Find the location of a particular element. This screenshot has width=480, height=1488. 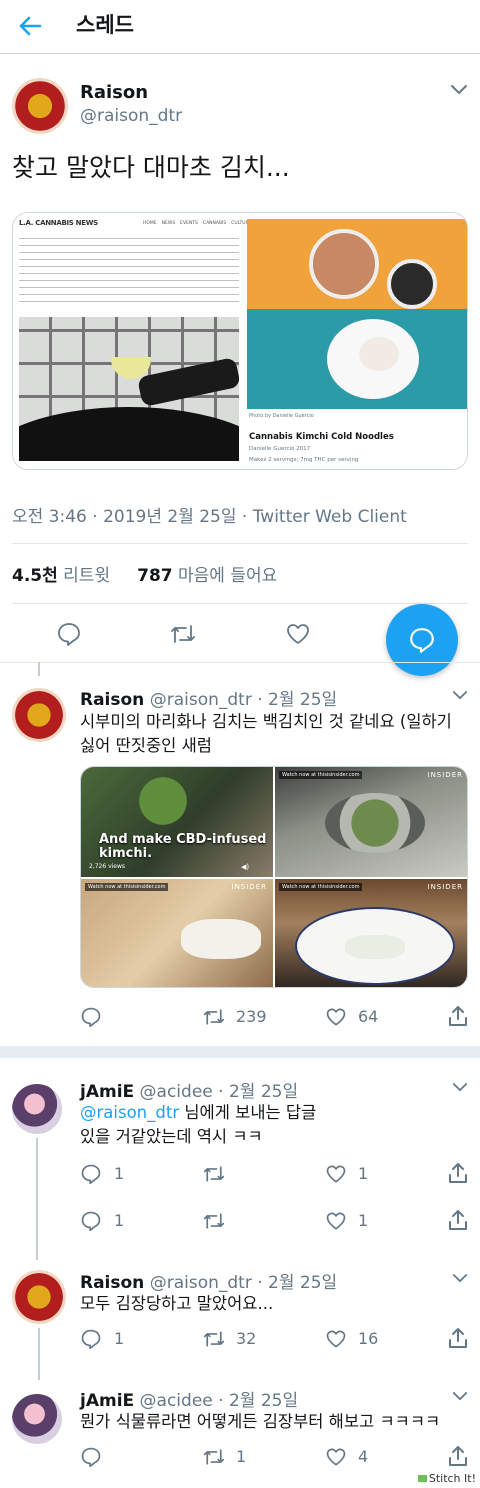

reply-header: Raison @raison_dtr · 2월 25일 is located at coordinates (208, 1280).